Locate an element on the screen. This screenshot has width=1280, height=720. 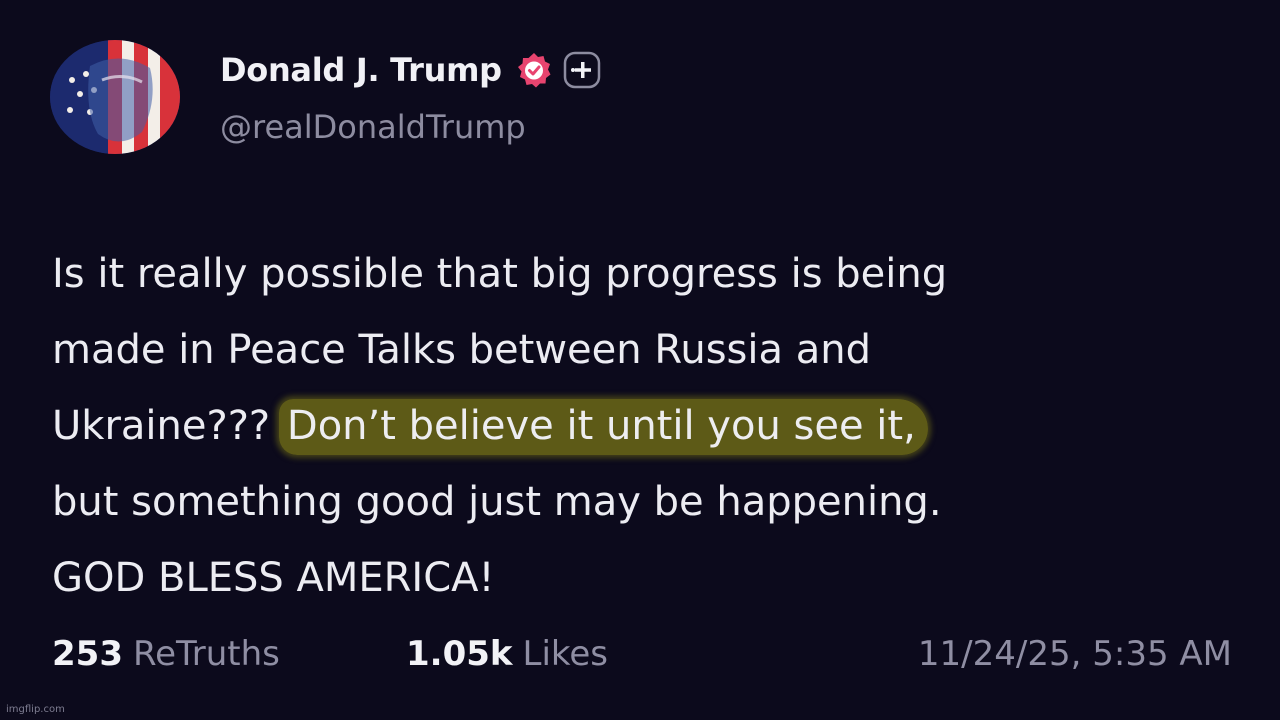
retruths-count: 253 is located at coordinates (87, 654).